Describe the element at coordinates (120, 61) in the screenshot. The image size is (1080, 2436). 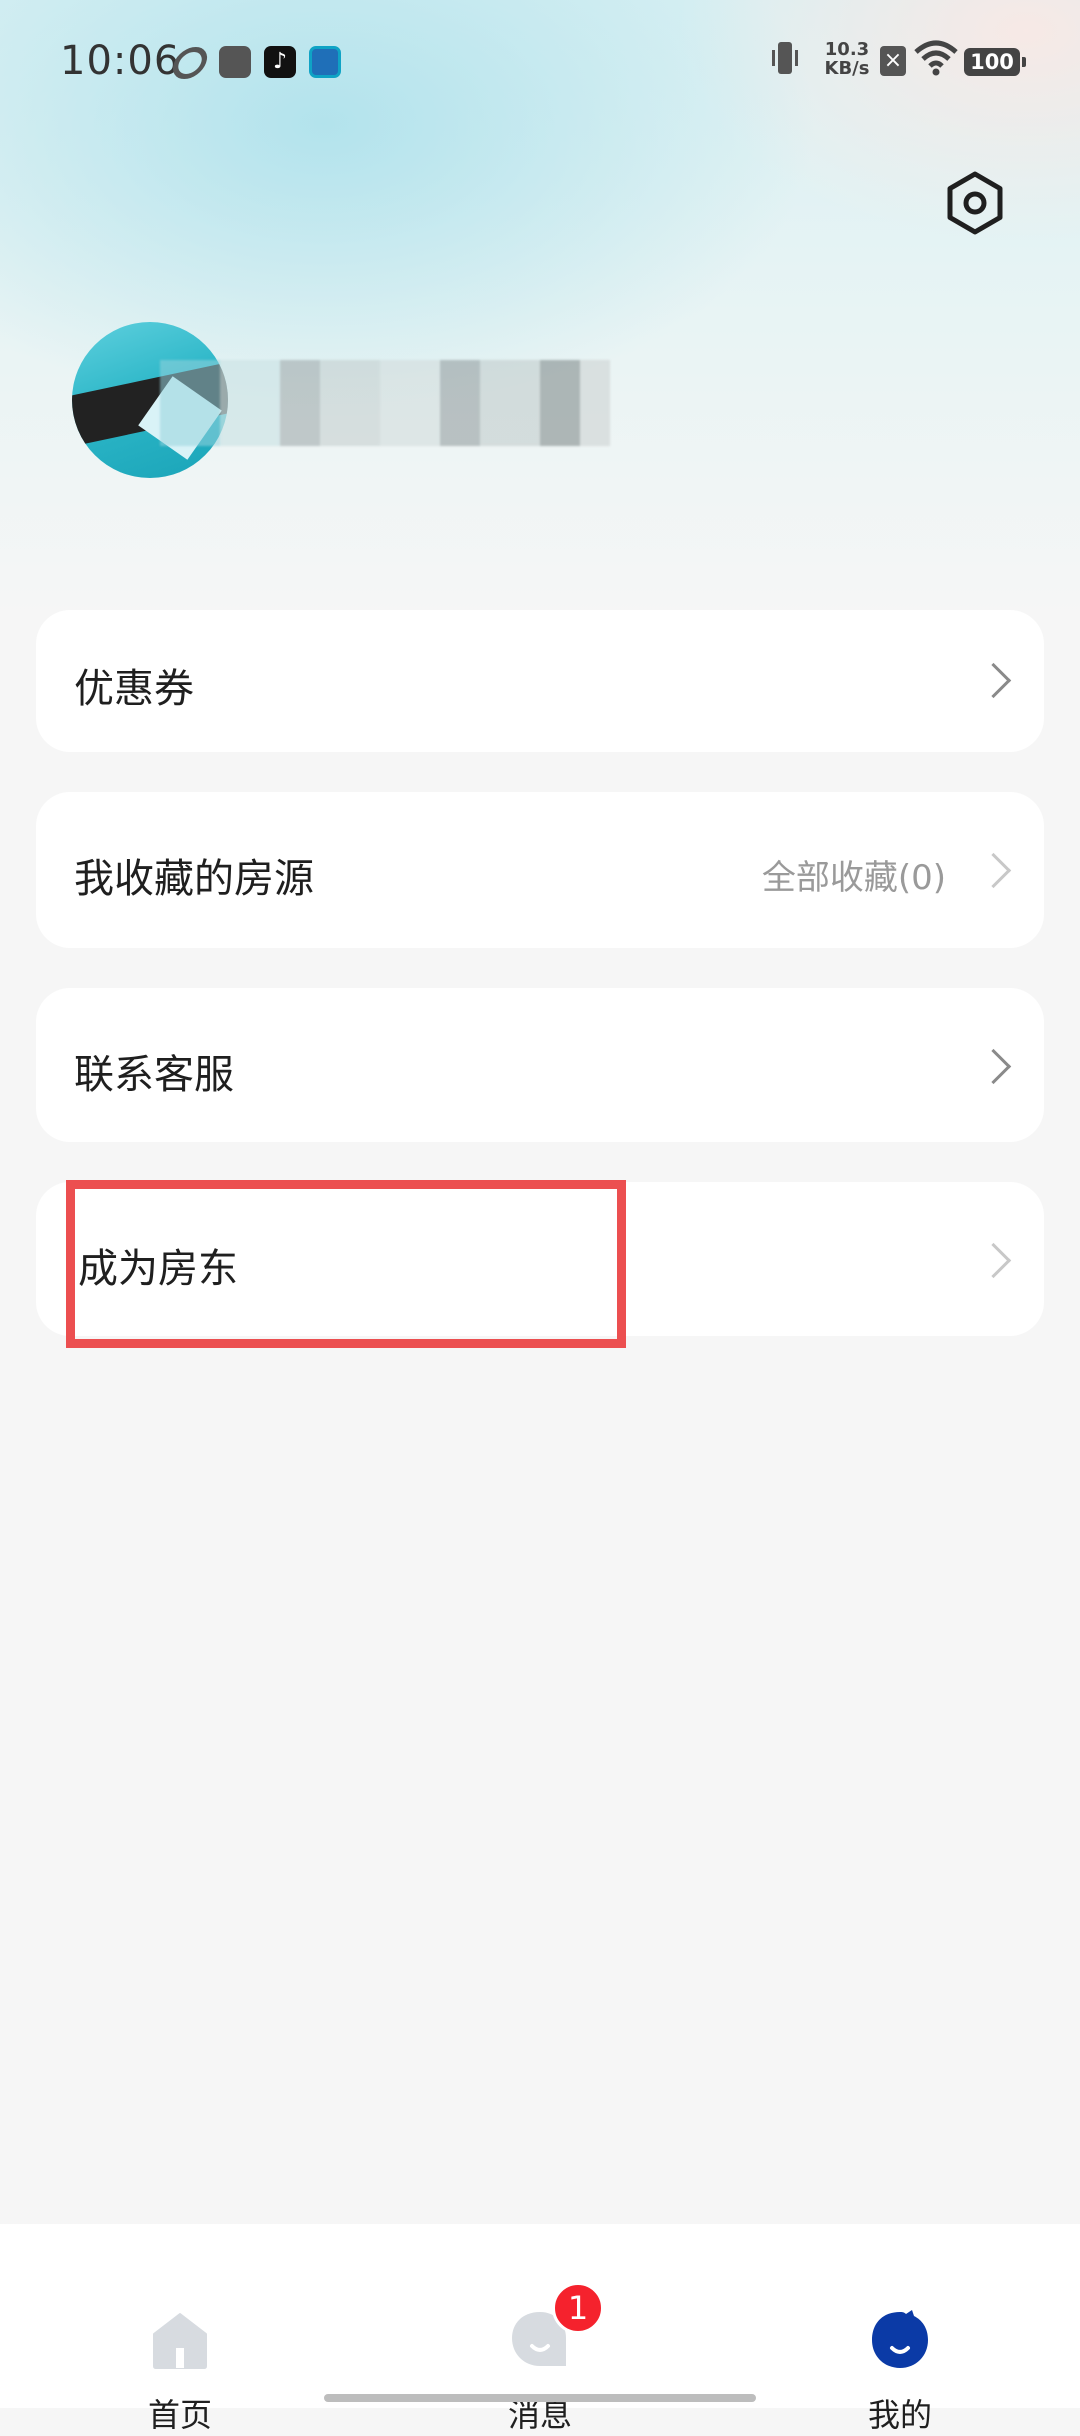
I see `status-time: 10:06` at that location.